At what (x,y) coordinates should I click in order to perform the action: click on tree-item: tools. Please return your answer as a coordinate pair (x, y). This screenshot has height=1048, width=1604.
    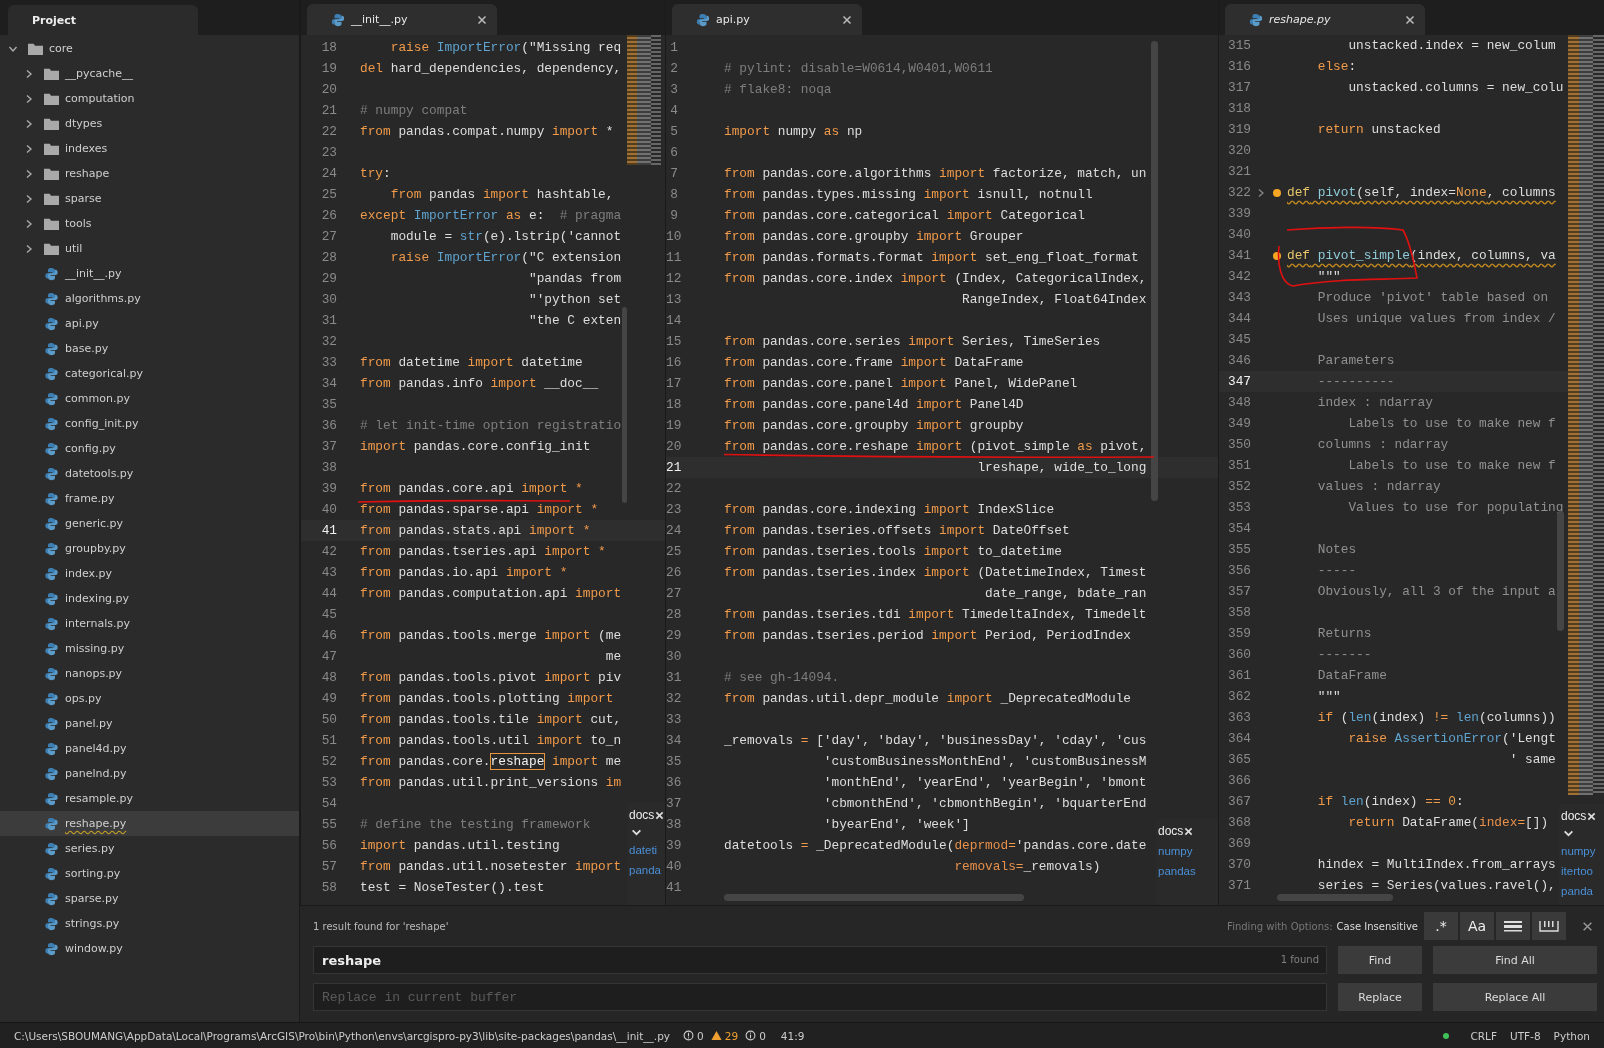
    Looking at the image, I should click on (149, 223).